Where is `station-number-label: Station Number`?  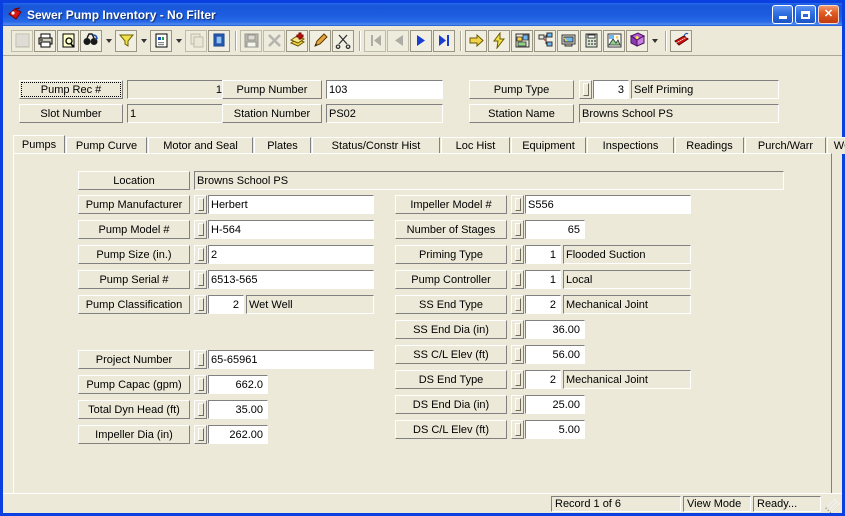
station-number-label: Station Number is located at coordinates (272, 113).